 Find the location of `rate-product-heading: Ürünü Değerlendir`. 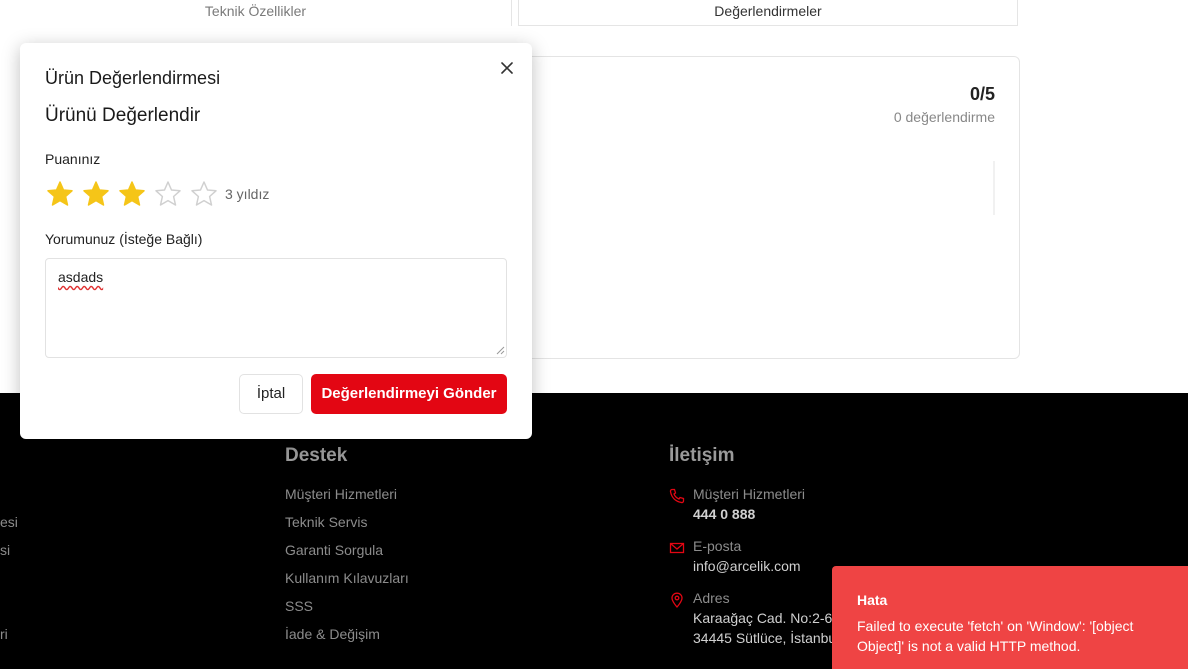

rate-product-heading: Ürünü Değerlendir is located at coordinates (123, 115).